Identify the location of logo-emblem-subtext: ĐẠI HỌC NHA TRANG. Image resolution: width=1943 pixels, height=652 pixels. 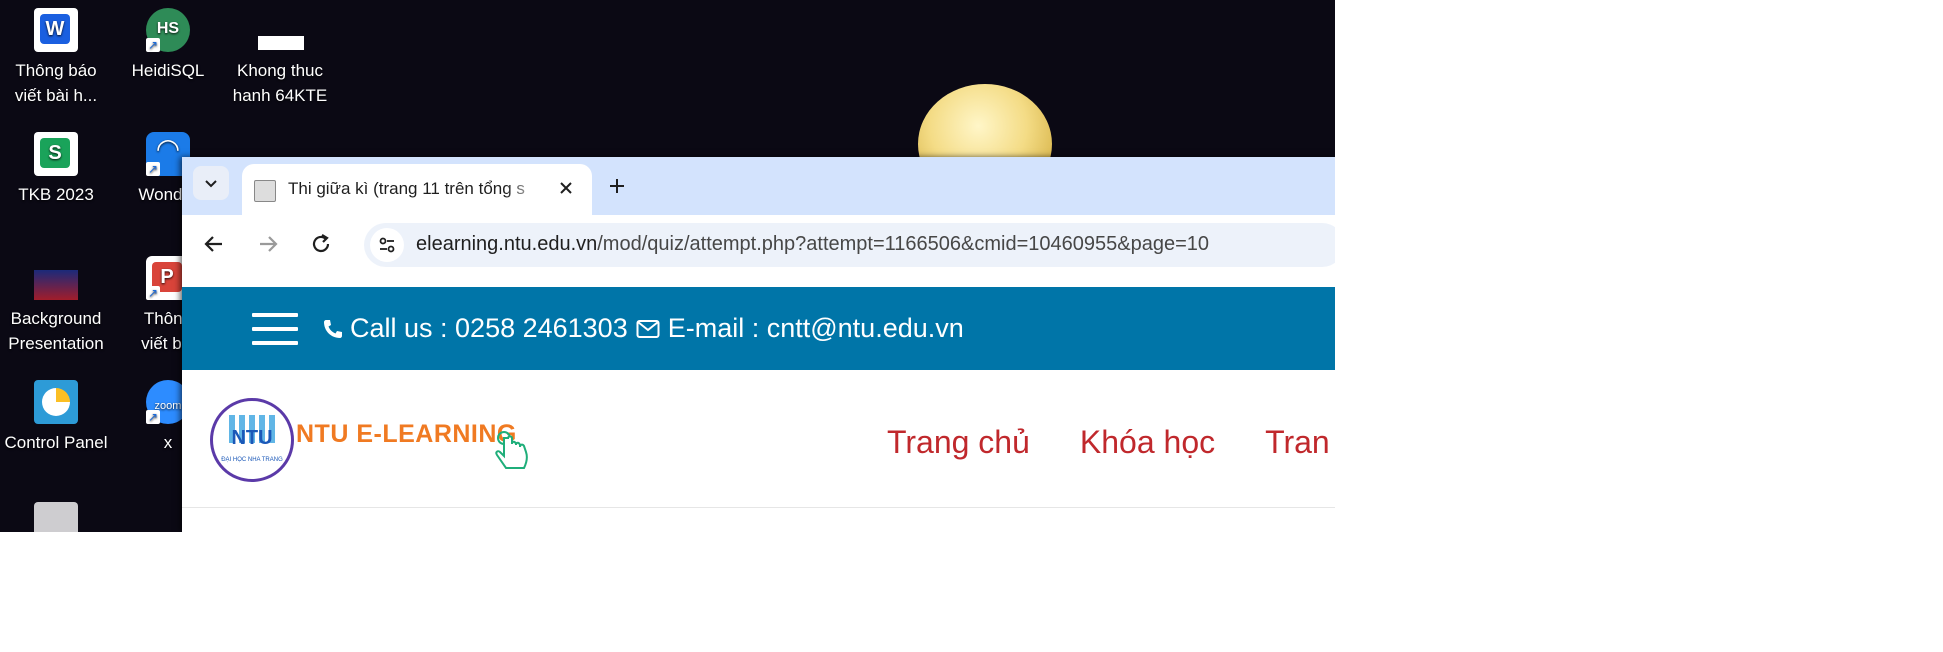
(252, 460).